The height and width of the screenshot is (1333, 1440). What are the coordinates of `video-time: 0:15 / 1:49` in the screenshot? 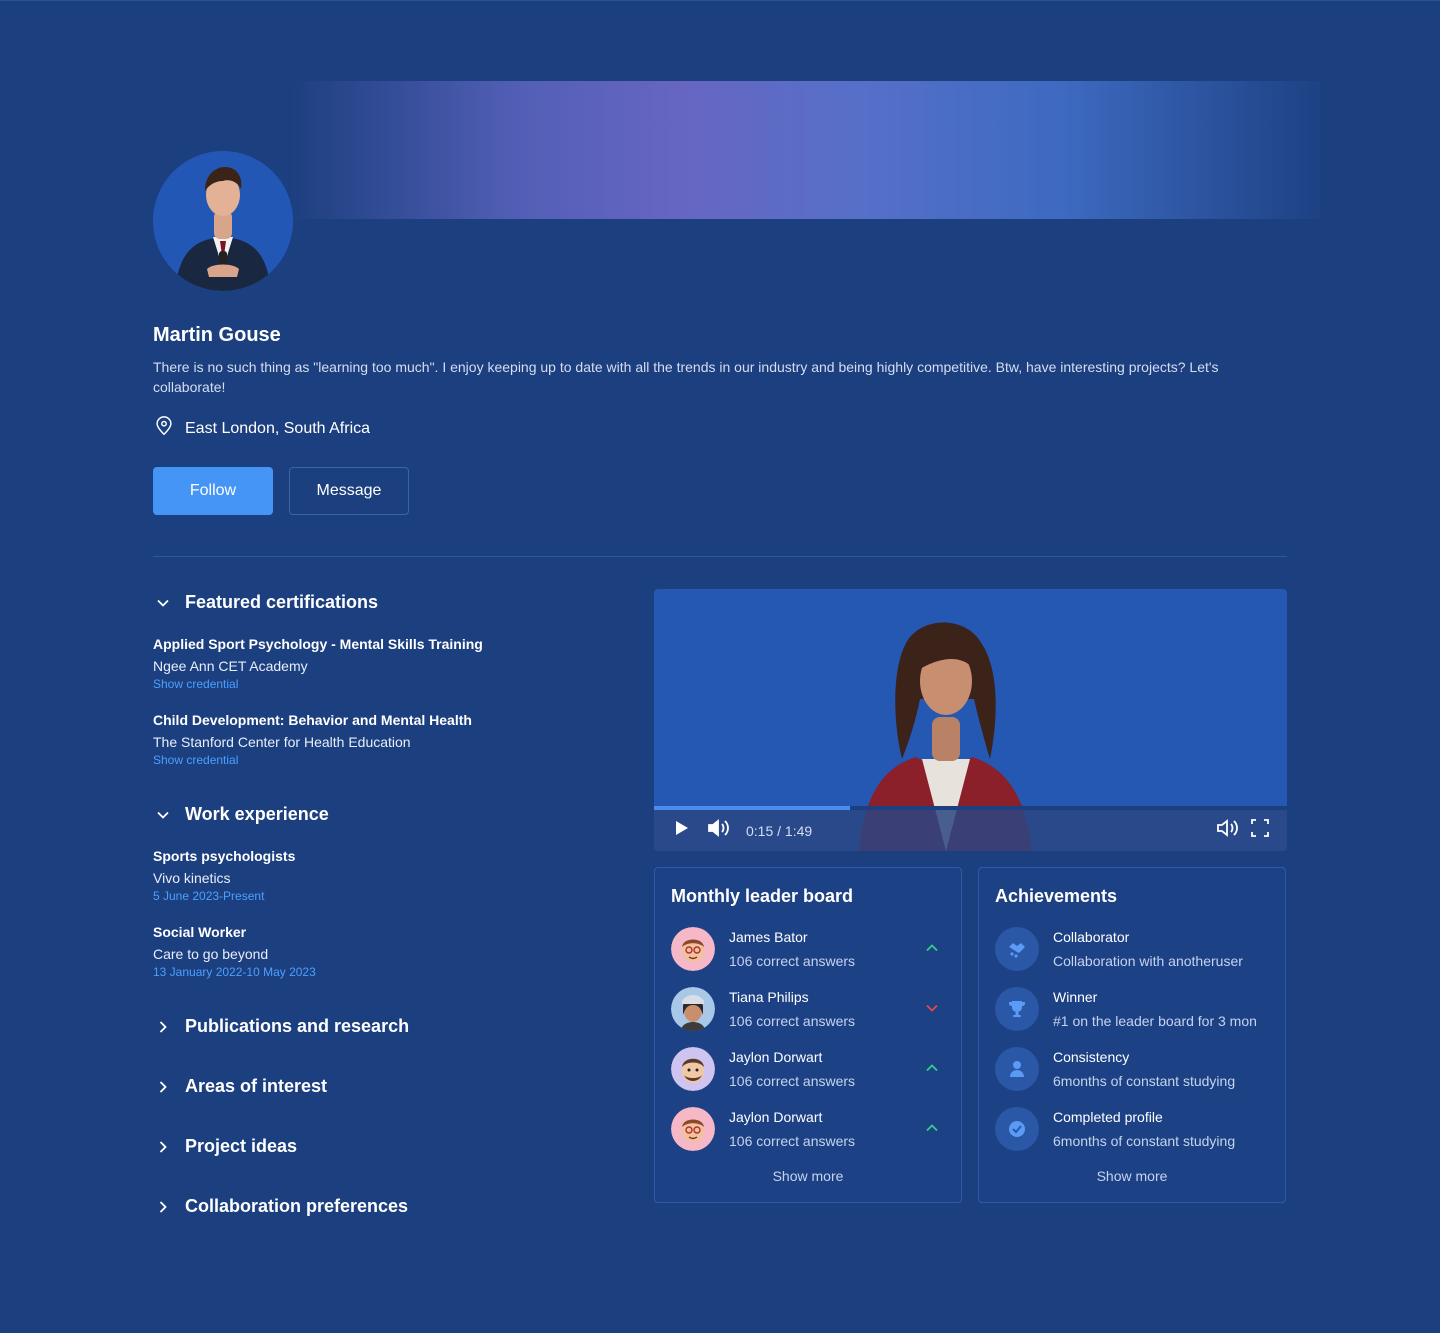 It's located at (779, 830).